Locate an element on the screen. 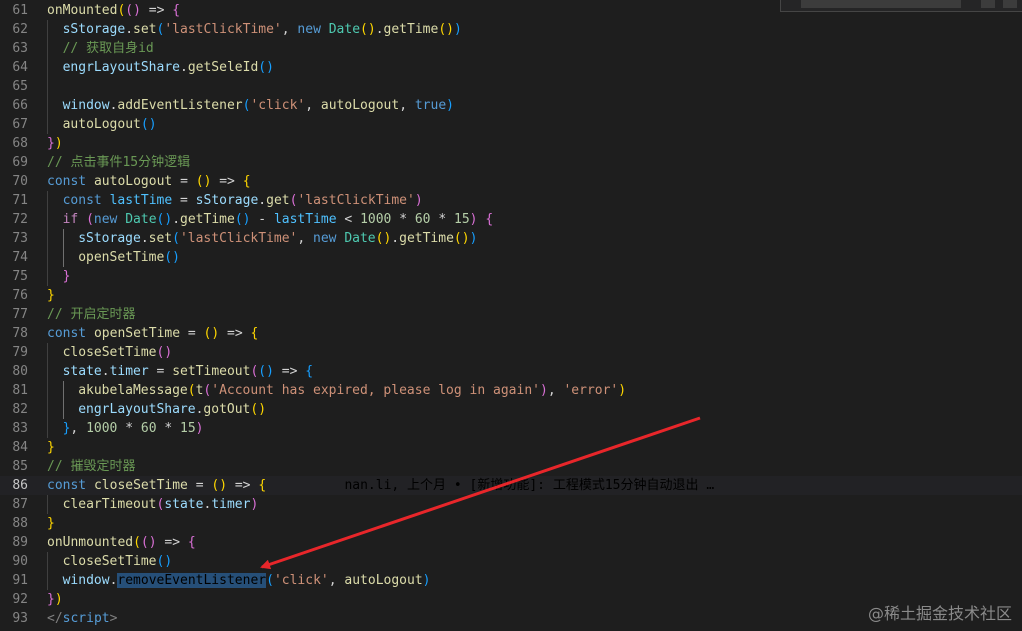 Image resolution: width=1022 pixels, height=631 pixels. red-arrow-icon is located at coordinates (480, 493).